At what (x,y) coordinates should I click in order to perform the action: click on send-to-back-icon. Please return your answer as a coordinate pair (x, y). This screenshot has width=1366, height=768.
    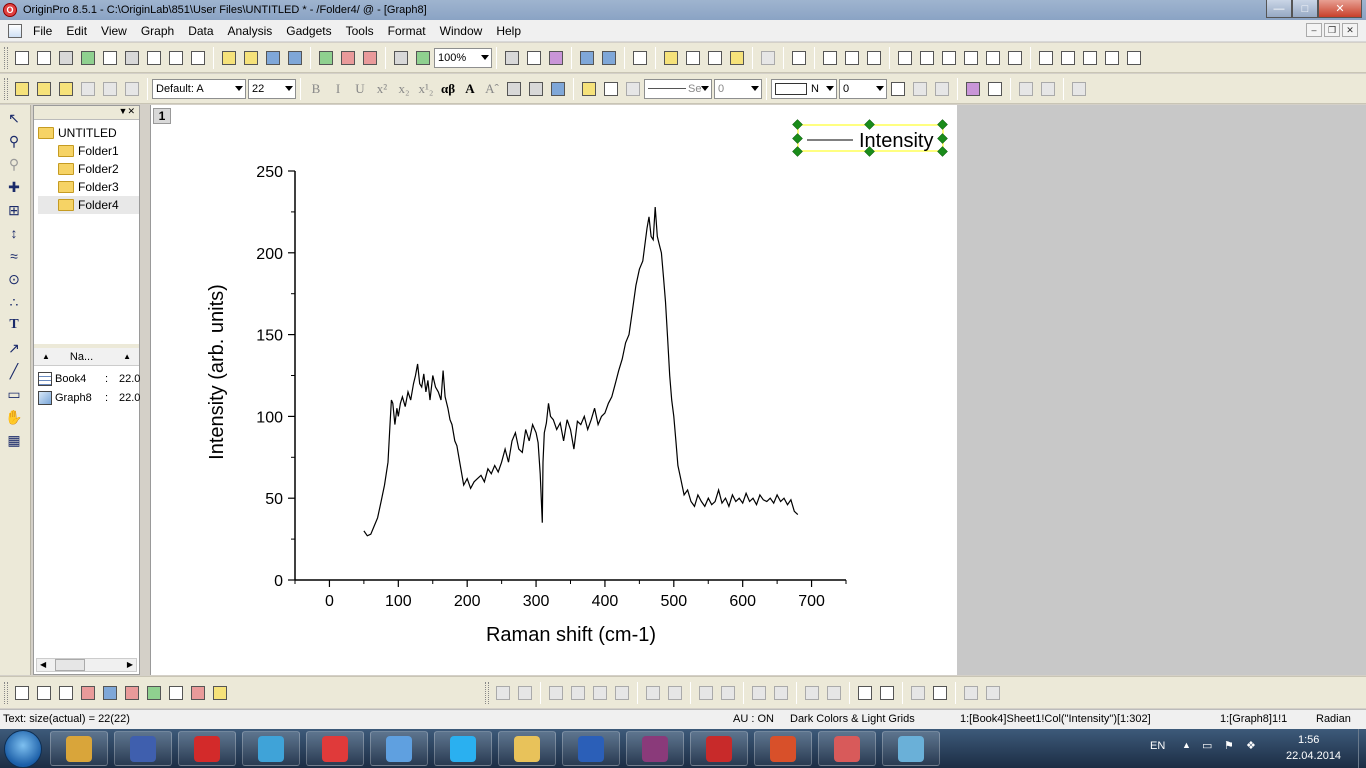
    Looking at the image, I should click on (887, 693).